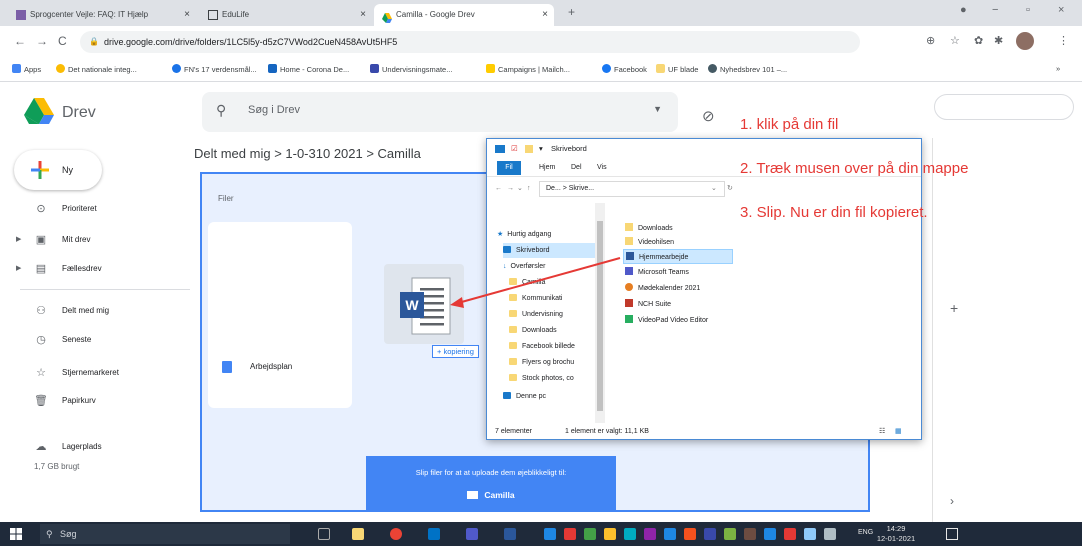 This screenshot has height=546, width=1082. What do you see at coordinates (704, 149) in the screenshot?
I see `explorer-titlebar: ☑ ▾ Skrivebord` at bounding box center [704, 149].